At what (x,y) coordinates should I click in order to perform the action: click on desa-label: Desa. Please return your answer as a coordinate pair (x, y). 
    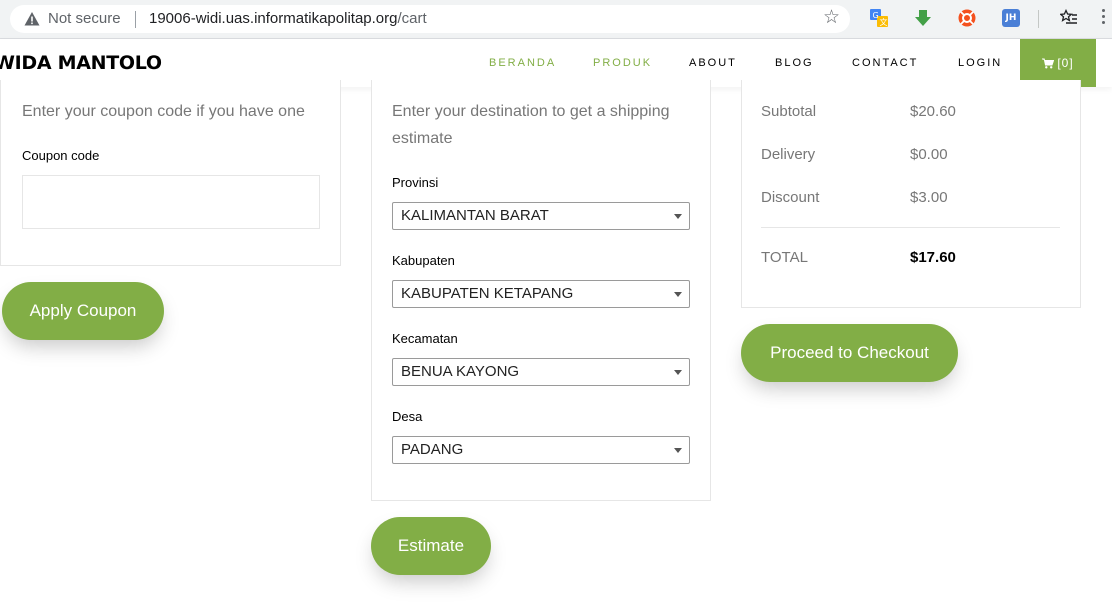
    Looking at the image, I should click on (407, 416).